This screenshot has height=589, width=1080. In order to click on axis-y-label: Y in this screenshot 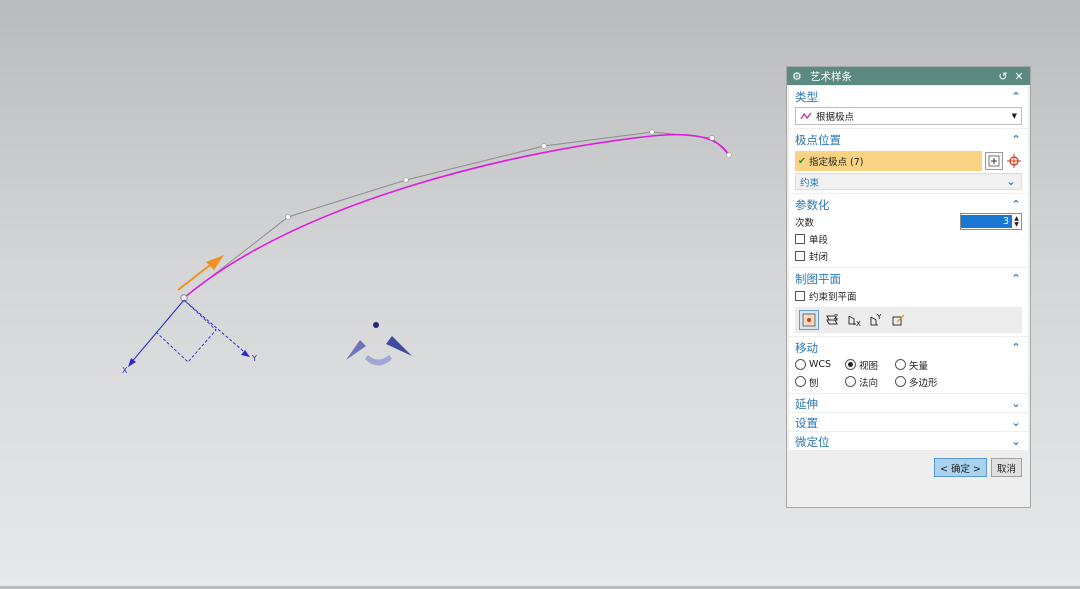, I will do `click(254, 358)`.